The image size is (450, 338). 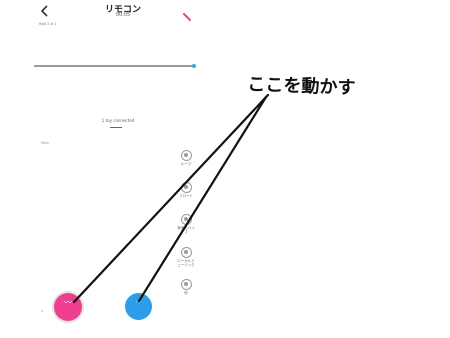 I want to click on wave-icon: 〰, so click(x=68, y=302).